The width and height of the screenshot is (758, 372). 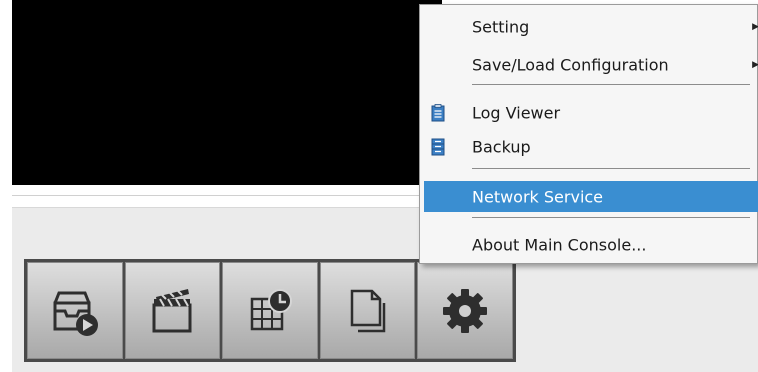 I want to click on menu-item-save-load-configuration: Save/Load Configuration ▶, so click(x=589, y=65).